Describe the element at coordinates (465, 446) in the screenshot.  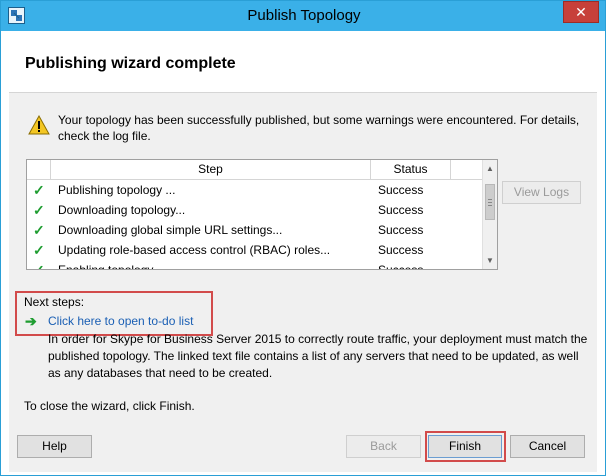
I see `finish-button: Finish` at that location.